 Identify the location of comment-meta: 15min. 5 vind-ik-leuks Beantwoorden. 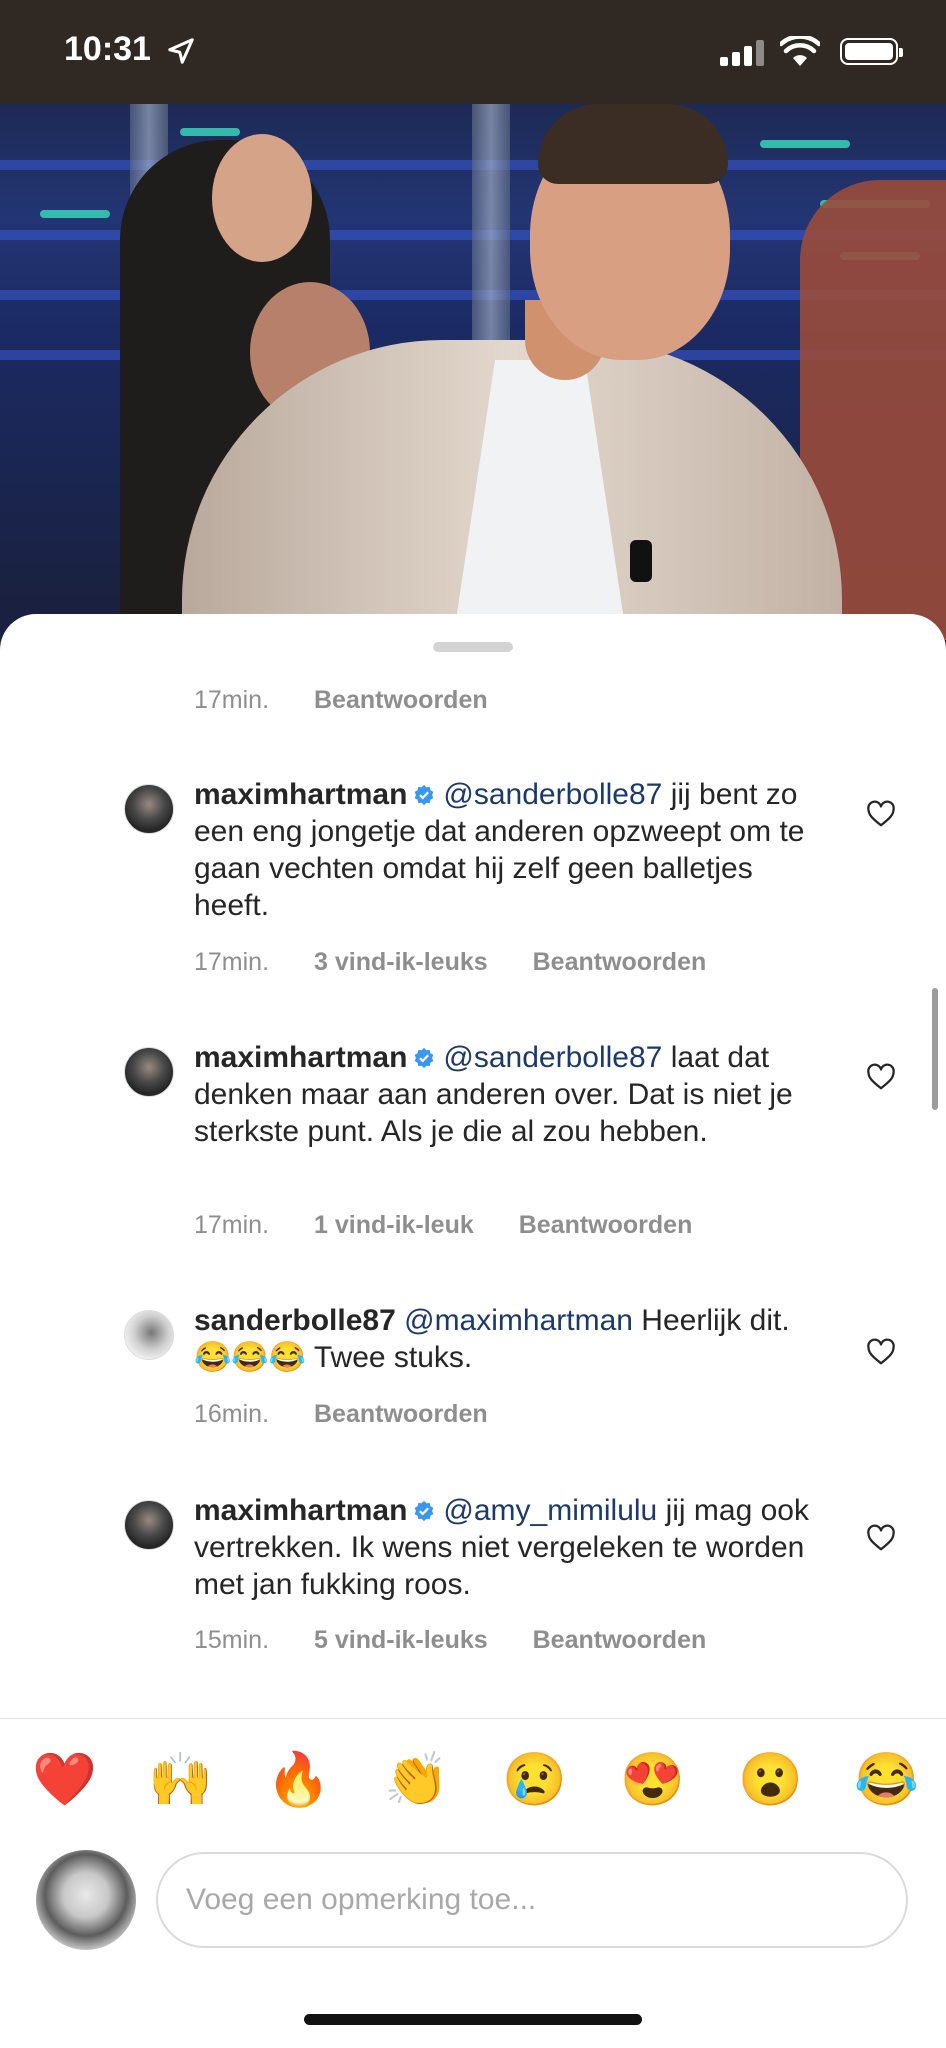
(469, 1640).